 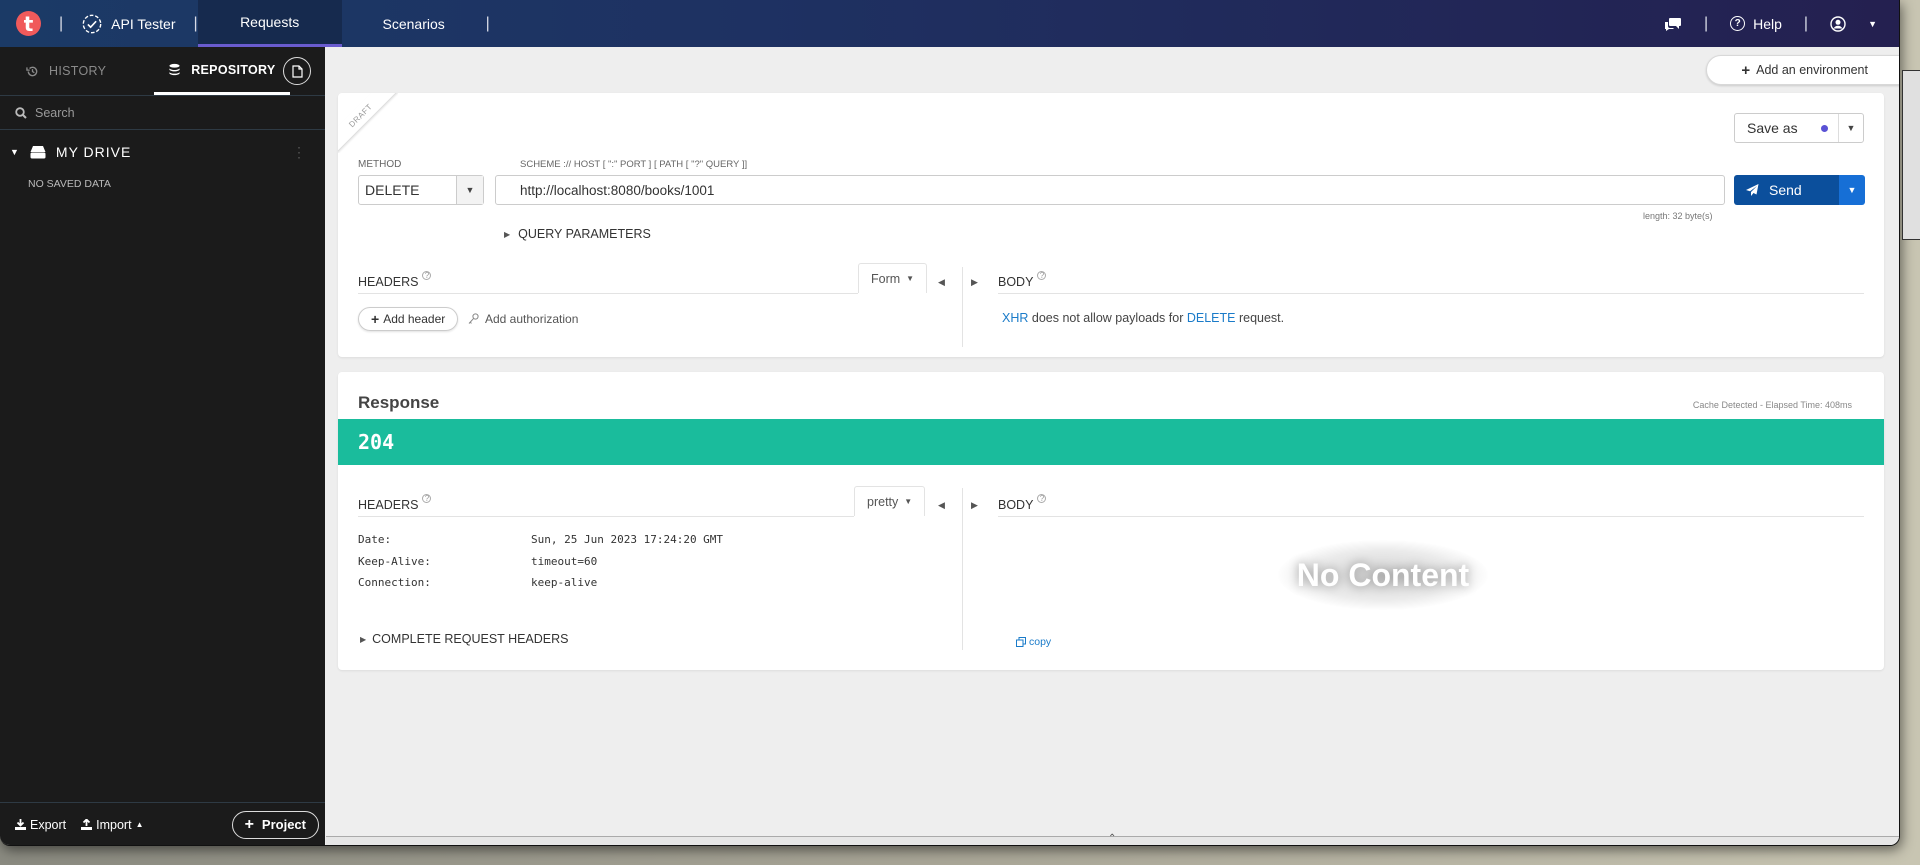 I want to click on app-title: API Tester, so click(x=128, y=24).